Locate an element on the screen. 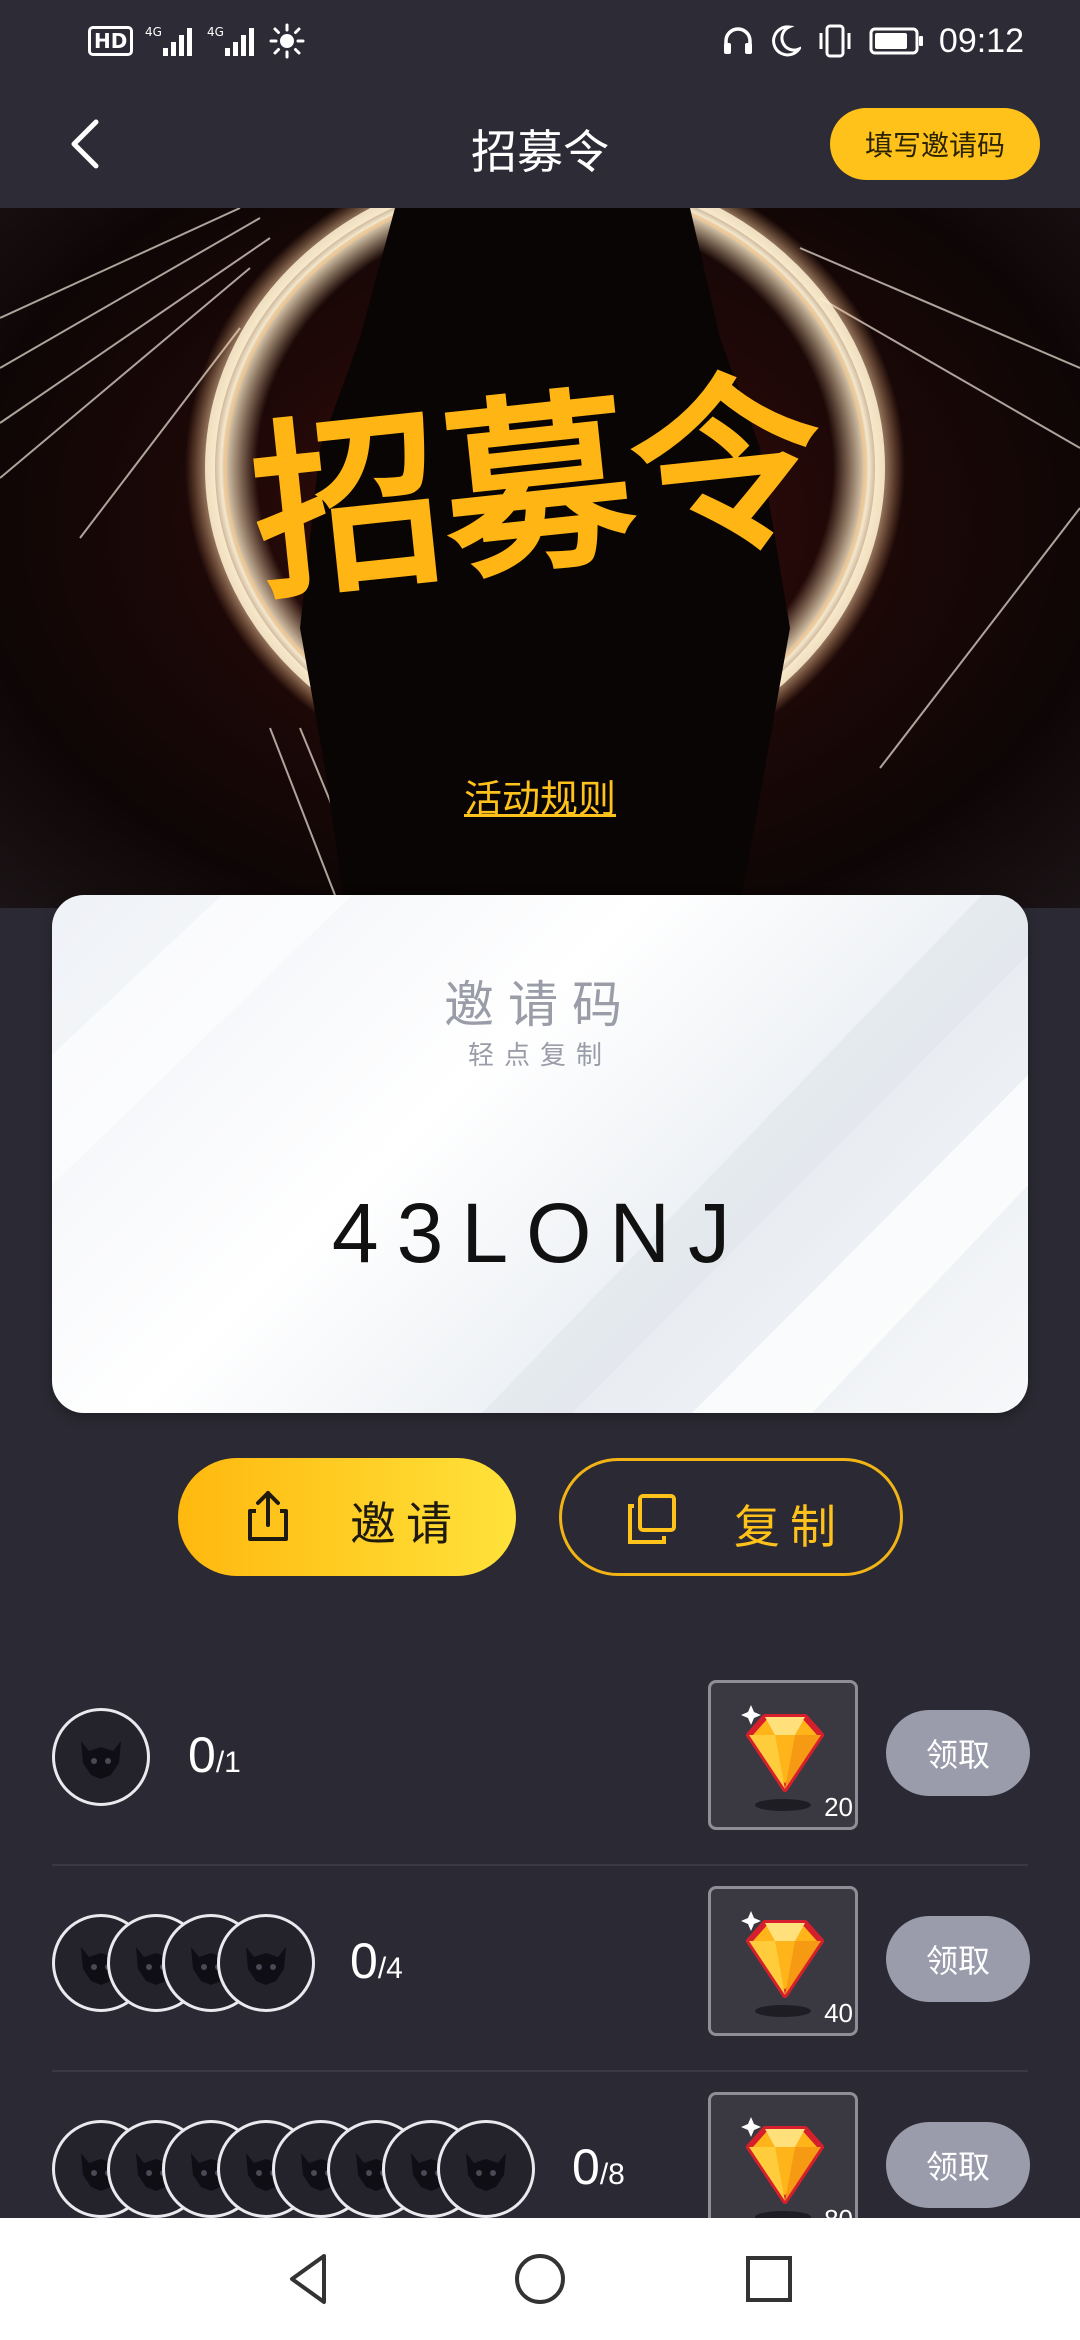 The height and width of the screenshot is (2340, 1080). clock: 09:12 is located at coordinates (981, 40).